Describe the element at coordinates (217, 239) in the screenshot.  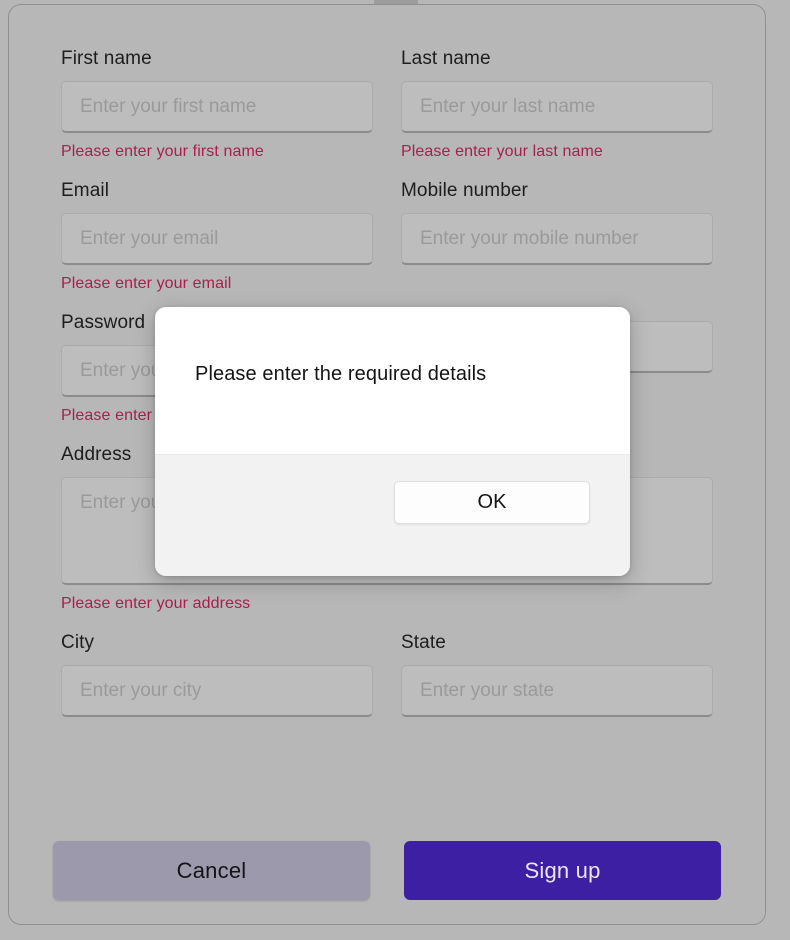
I see `email-input` at that location.